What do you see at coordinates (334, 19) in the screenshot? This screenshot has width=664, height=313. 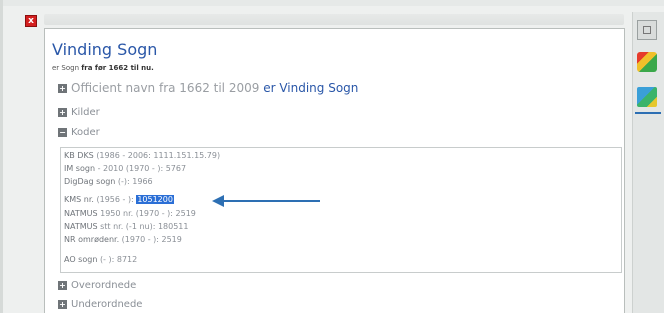 I see `title-bar` at bounding box center [334, 19].